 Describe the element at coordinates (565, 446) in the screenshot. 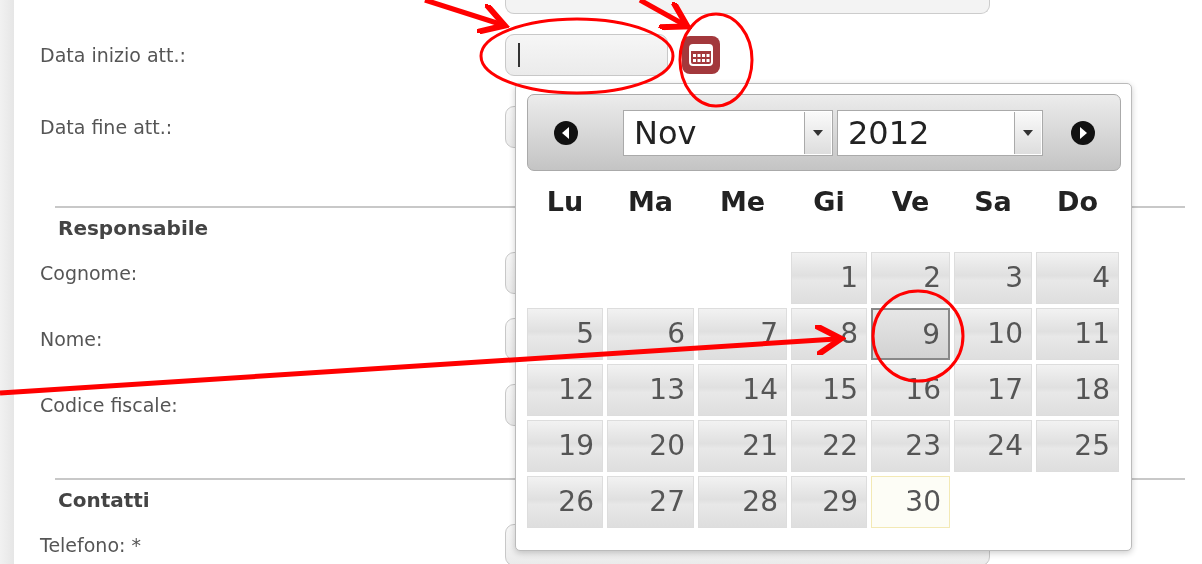

I see `day-cell: 19` at that location.